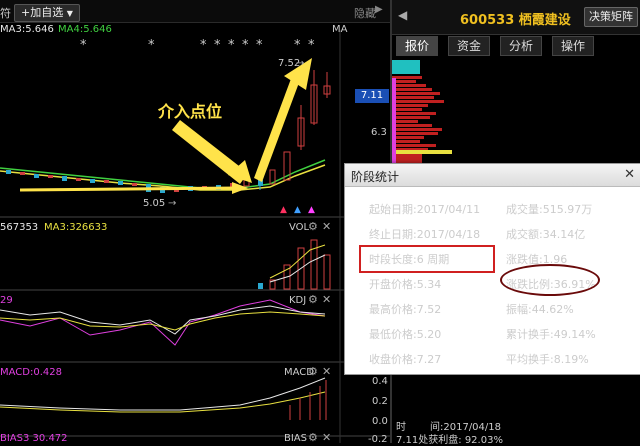  What do you see at coordinates (380, 401) in the screenshot?
I see `macd-axis-tick: 0.2` at bounding box center [380, 401].